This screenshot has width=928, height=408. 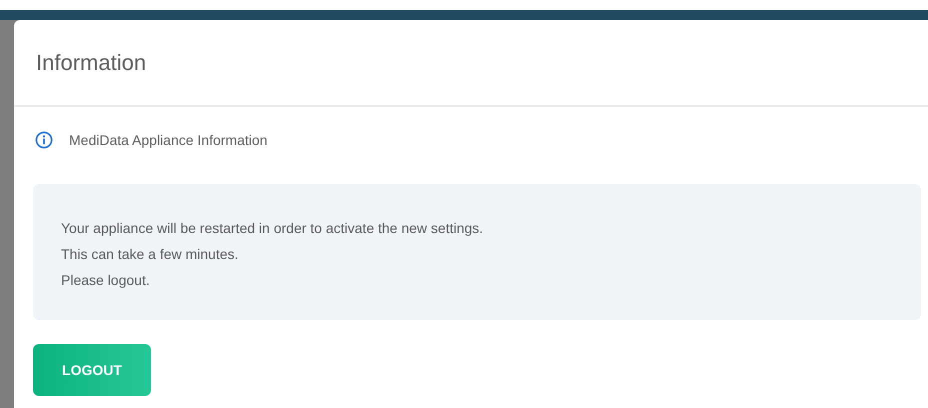 What do you see at coordinates (91, 63) in the screenshot?
I see `dialog-title: Information` at bounding box center [91, 63].